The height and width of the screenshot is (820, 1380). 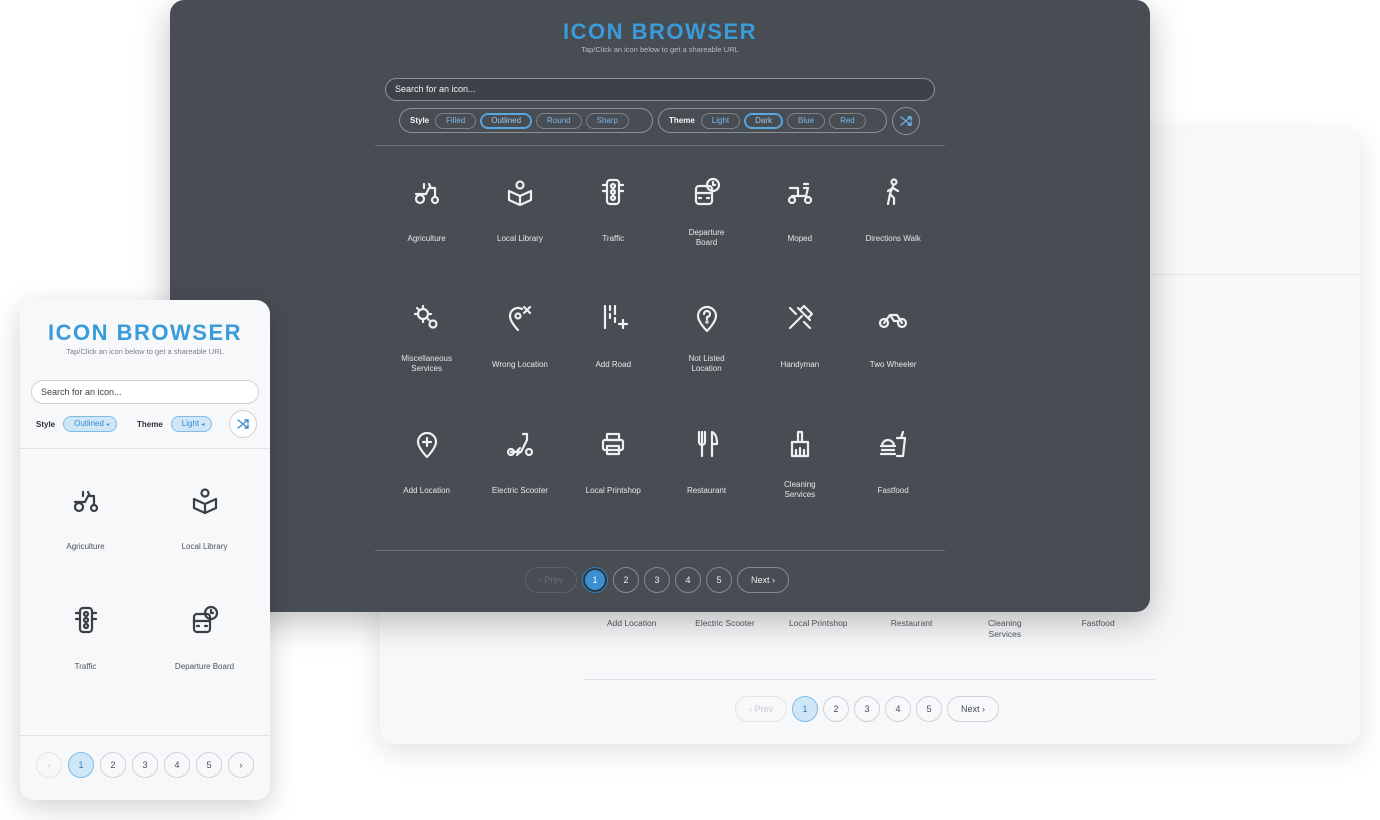 I want to click on style-filter: Style Outlined ◂, so click(x=77, y=424).